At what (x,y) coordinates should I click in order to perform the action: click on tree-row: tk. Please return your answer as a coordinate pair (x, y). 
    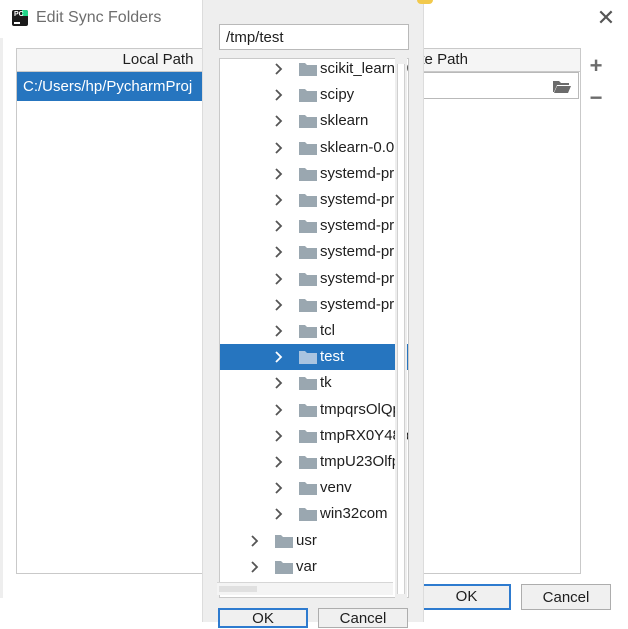
    Looking at the image, I should click on (314, 383).